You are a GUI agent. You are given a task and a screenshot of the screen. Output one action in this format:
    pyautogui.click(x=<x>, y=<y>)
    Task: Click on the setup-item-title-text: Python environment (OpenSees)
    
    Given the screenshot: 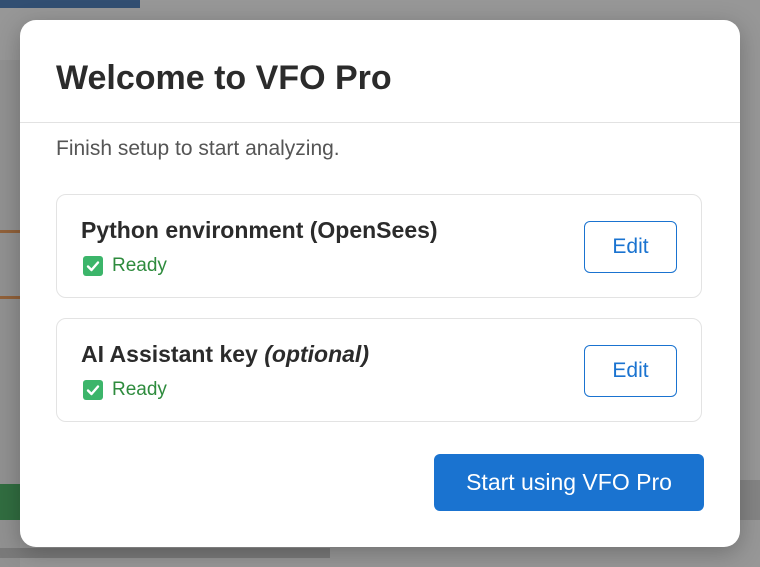 What is the action you would take?
    pyautogui.click(x=259, y=230)
    